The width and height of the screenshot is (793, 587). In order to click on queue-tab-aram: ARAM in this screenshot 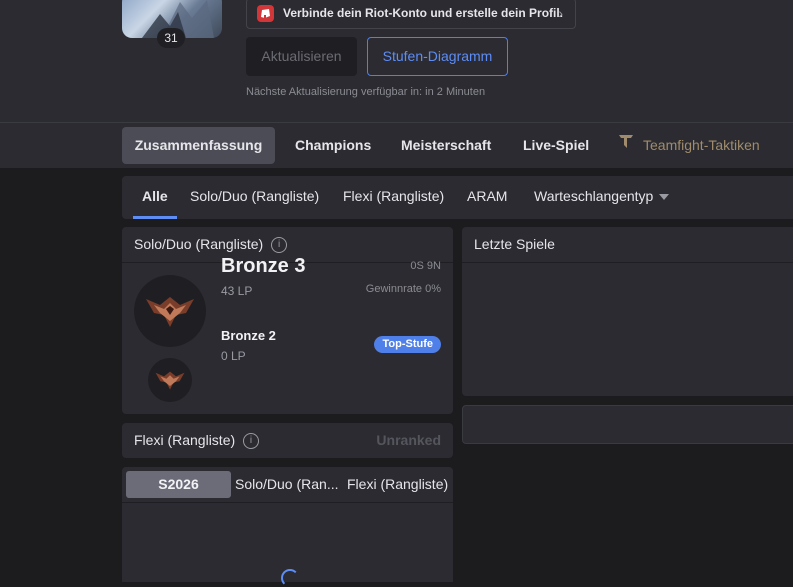, I will do `click(487, 197)`.